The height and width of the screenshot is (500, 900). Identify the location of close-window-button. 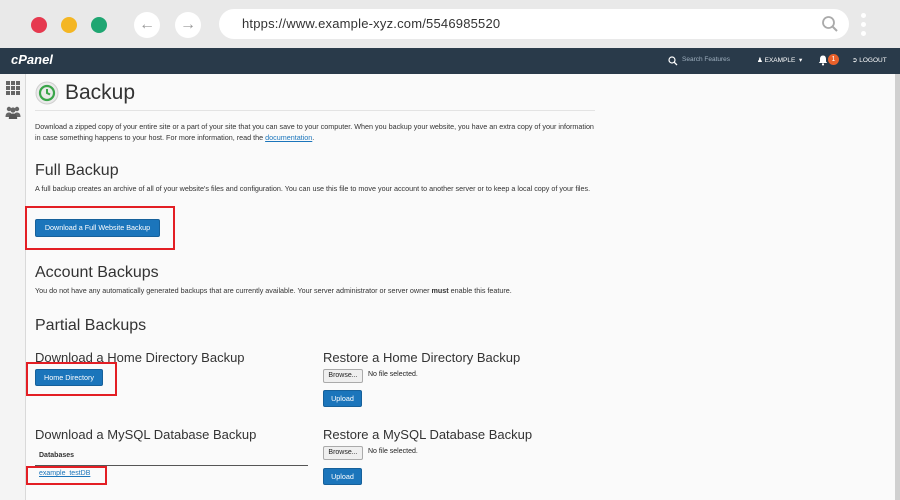
(39, 25).